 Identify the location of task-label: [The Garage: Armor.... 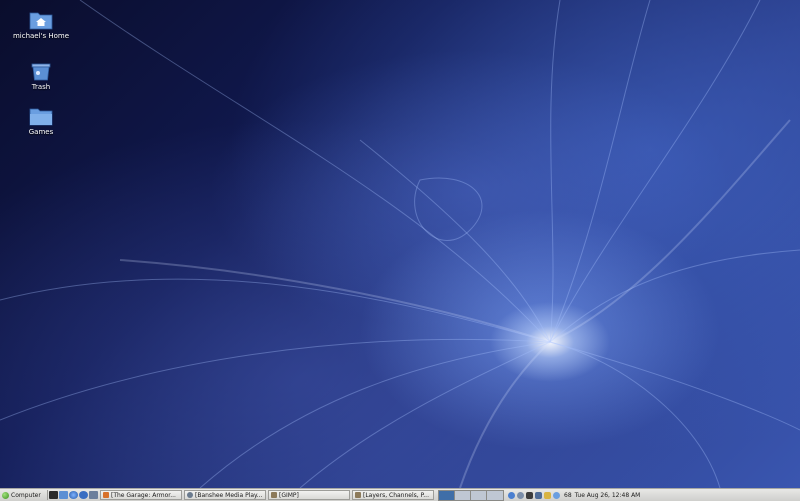
(143, 495).